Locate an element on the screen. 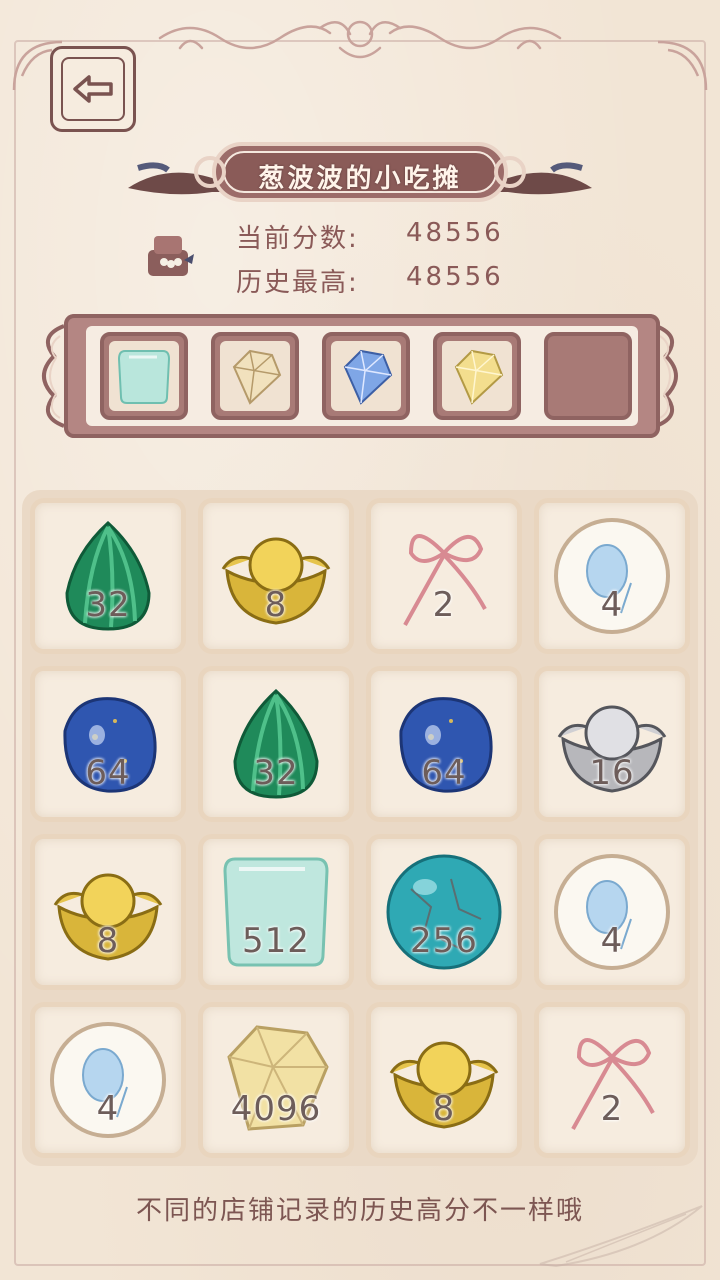 This screenshot has height=1280, width=720. current-score-value: 48556 is located at coordinates (455, 233).